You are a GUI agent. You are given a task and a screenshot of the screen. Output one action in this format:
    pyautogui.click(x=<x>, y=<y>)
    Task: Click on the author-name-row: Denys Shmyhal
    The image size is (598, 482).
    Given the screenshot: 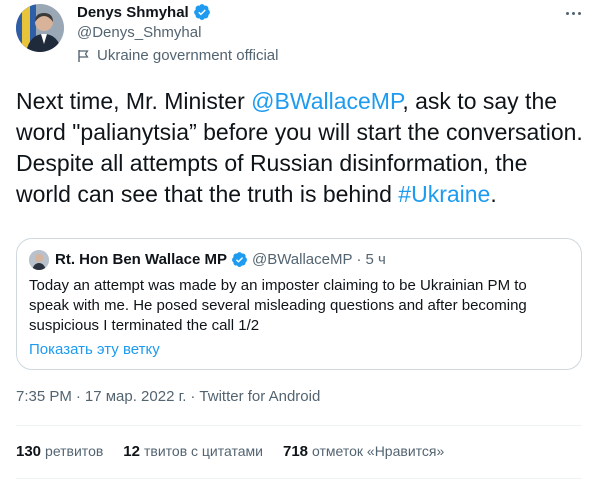 What is the action you would take?
    pyautogui.click(x=144, y=12)
    